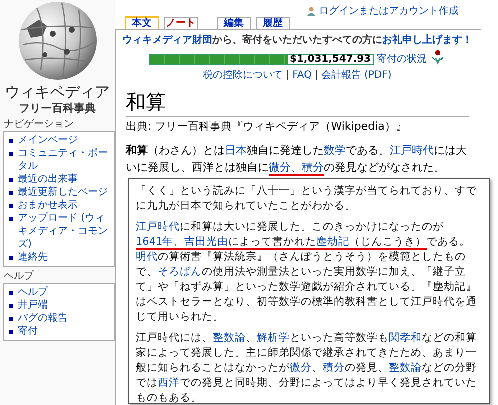 The width and height of the screenshot is (498, 405). What do you see at coordinates (48, 179) in the screenshot?
I see `sidebar-link: 最近の出来事` at bounding box center [48, 179].